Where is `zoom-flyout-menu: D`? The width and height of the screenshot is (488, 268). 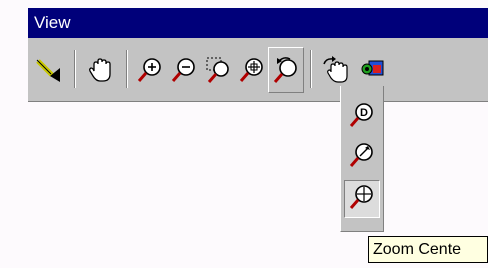
zoom-flyout-menu: D is located at coordinates (362, 159).